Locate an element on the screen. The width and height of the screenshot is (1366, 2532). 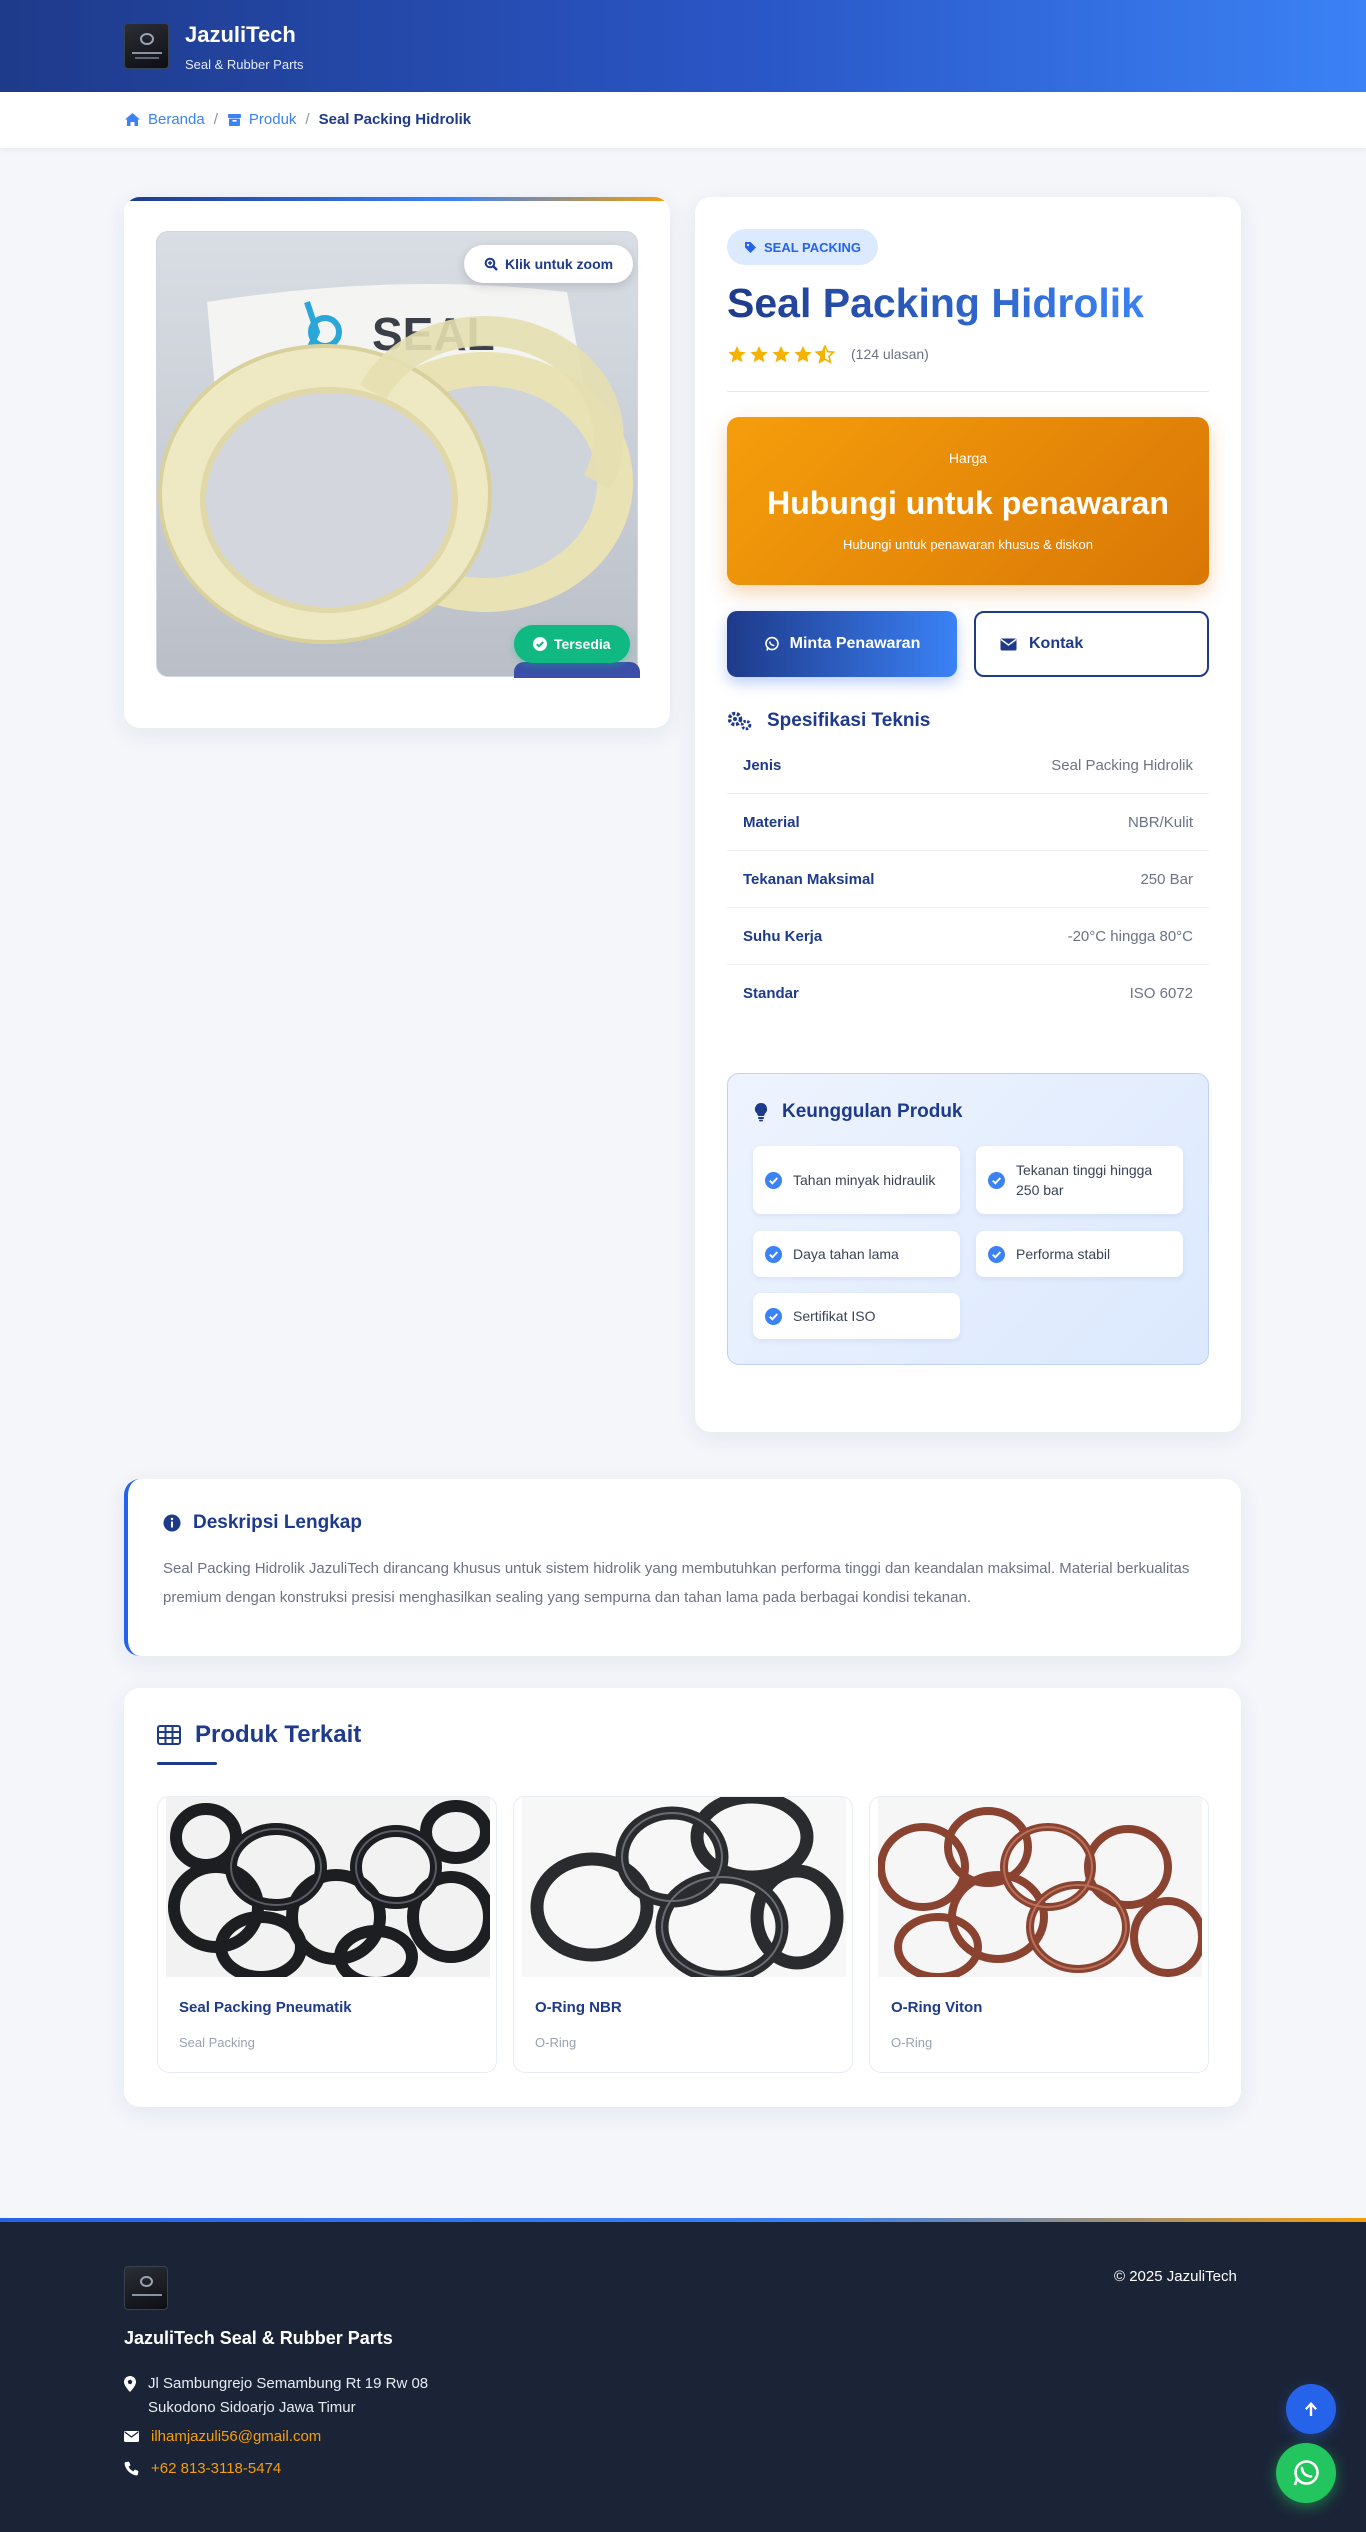
availability-badge: Tersedia is located at coordinates (572, 644).